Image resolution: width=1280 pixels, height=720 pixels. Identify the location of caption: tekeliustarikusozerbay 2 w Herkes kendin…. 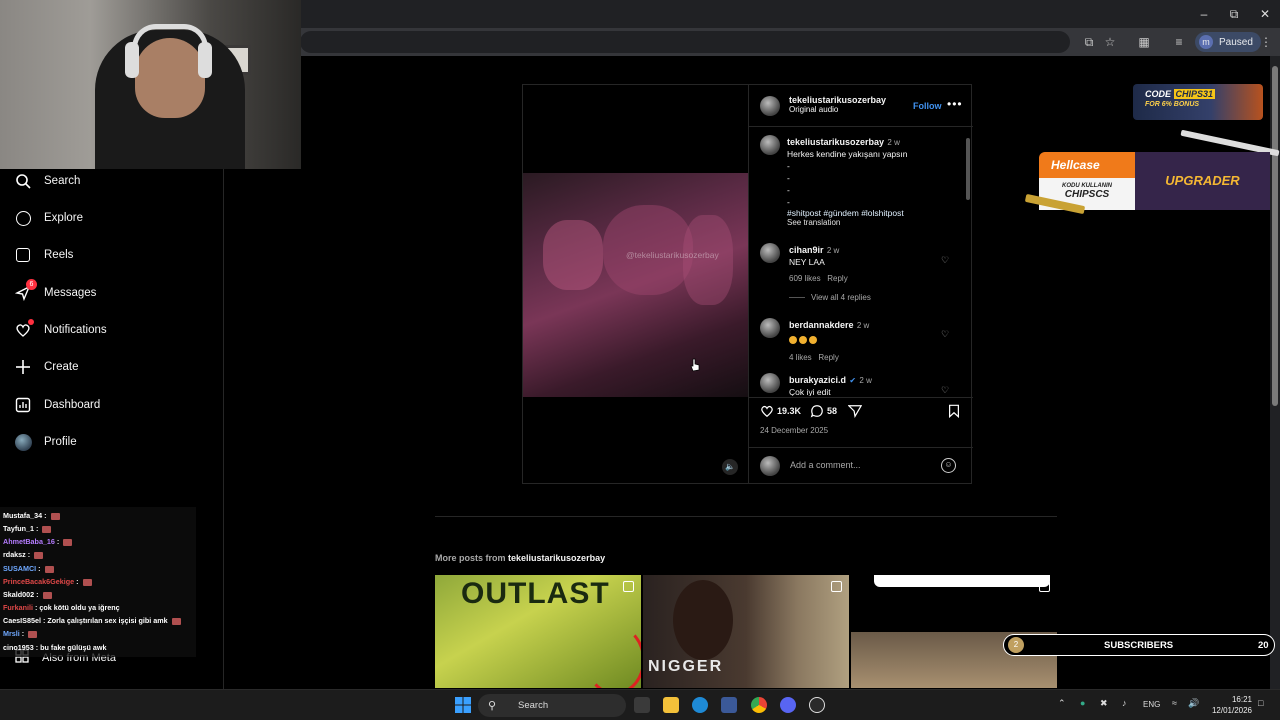
(872, 180).